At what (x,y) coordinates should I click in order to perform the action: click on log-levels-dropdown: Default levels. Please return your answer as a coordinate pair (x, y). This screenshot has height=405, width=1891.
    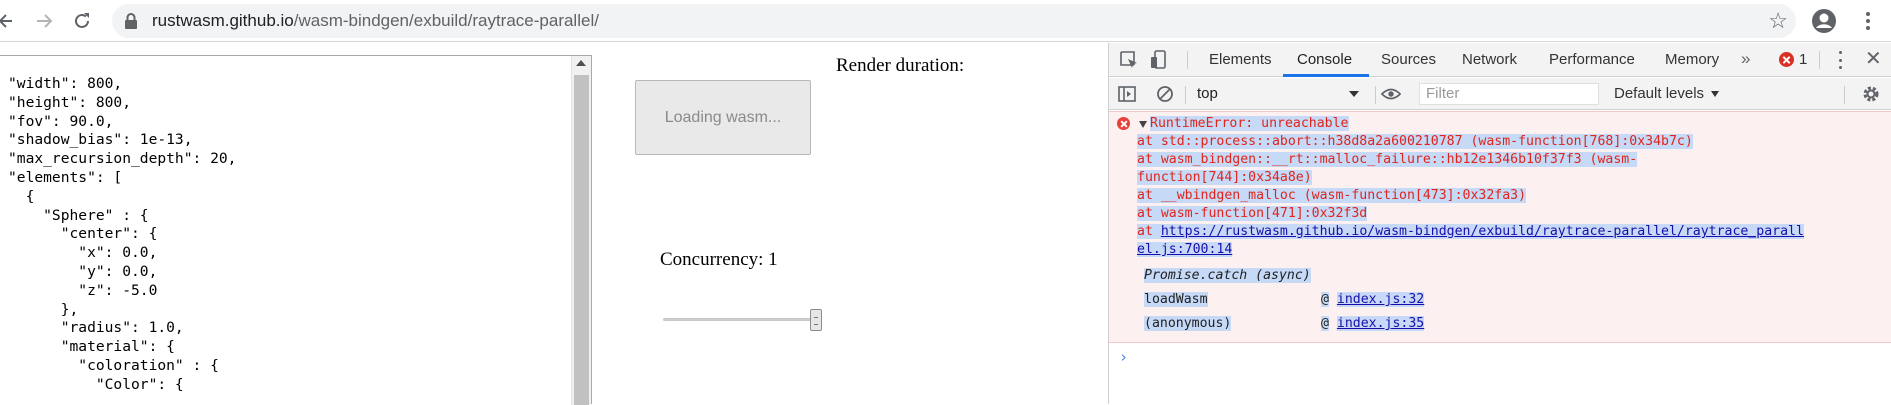
    Looking at the image, I should click on (1659, 94).